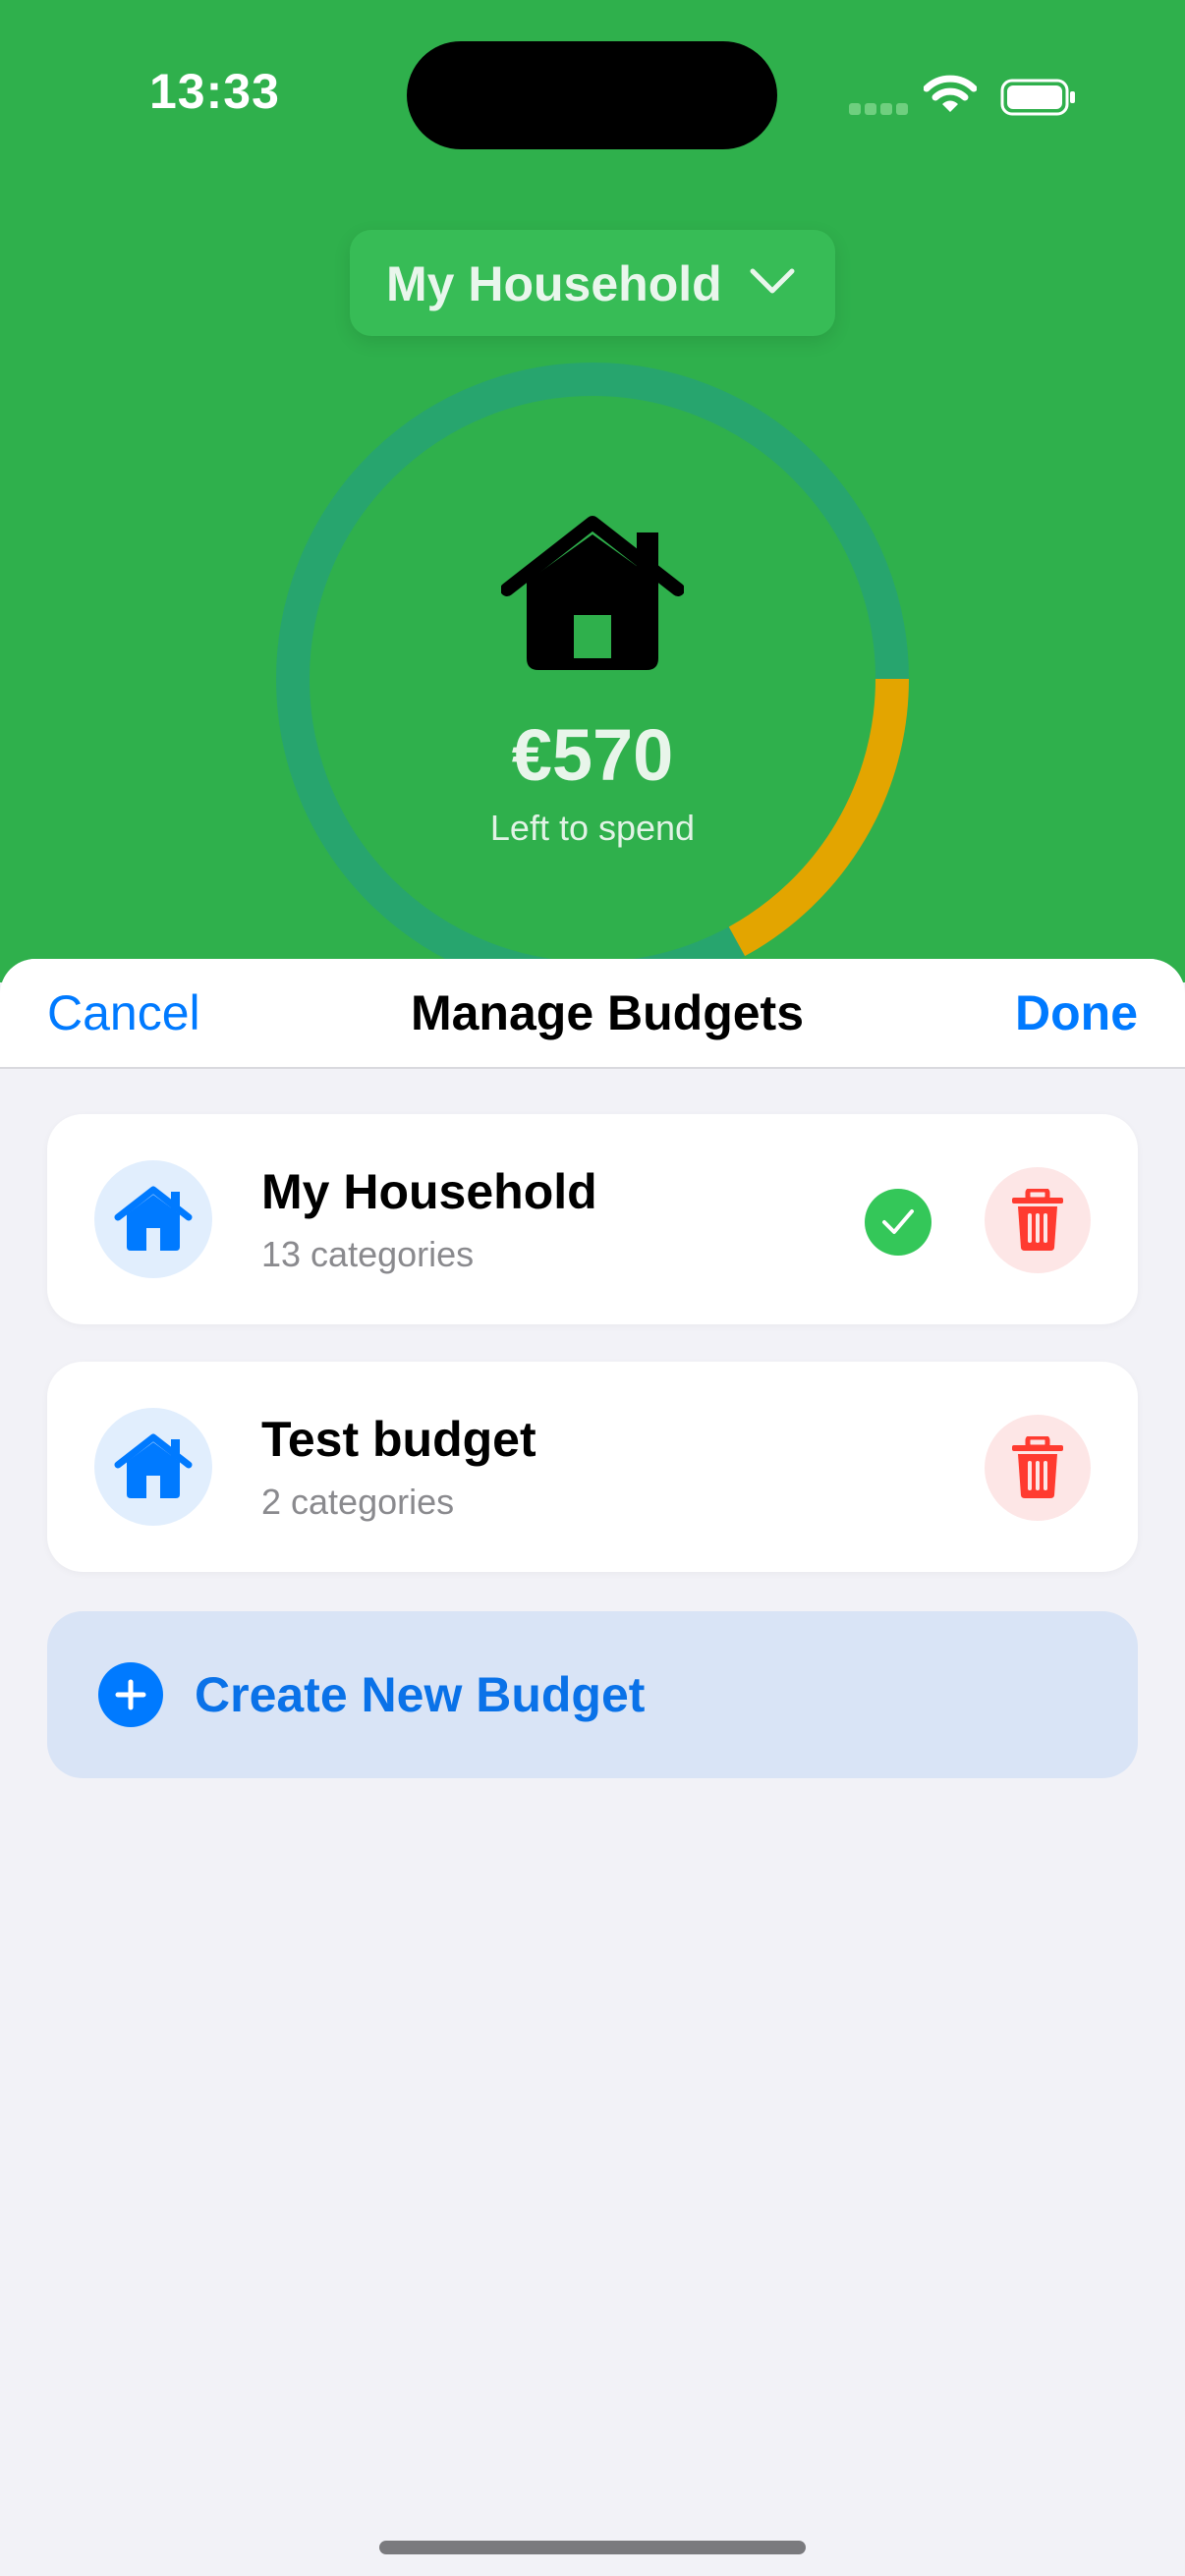 Image resolution: width=1185 pixels, height=2576 pixels. I want to click on create-new-budget-label: Create New Budget, so click(421, 1694).